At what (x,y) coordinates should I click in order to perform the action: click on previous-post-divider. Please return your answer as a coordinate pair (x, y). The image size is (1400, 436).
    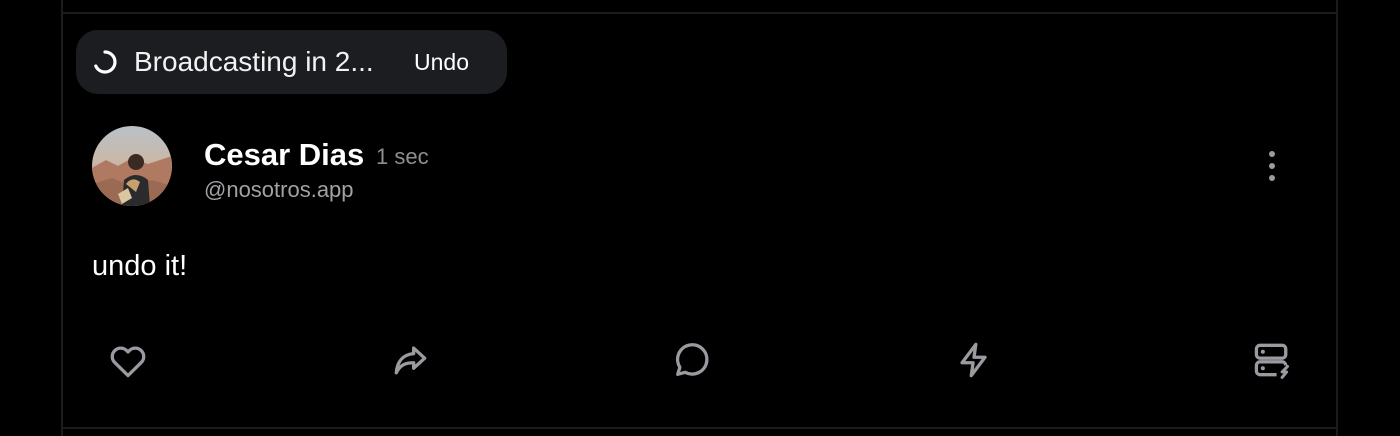
    Looking at the image, I should click on (699, 6).